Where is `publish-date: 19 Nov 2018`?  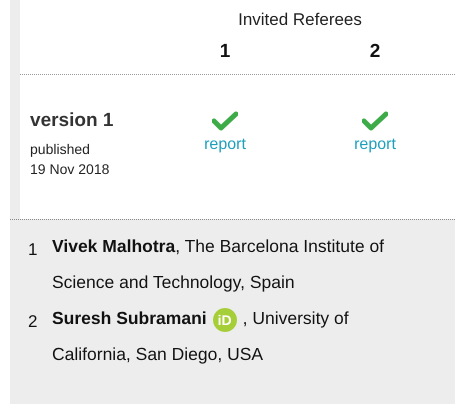
publish-date: 19 Nov 2018 is located at coordinates (70, 169).